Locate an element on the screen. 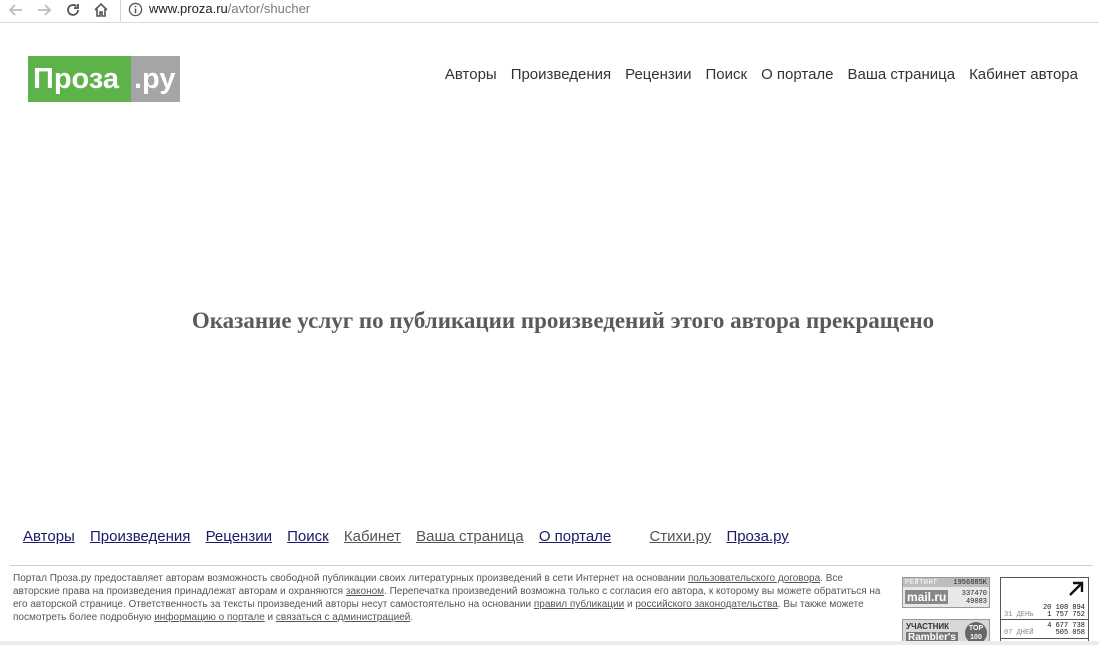 The image size is (1099, 645). url-host: www.proza.ru is located at coordinates (188, 8).